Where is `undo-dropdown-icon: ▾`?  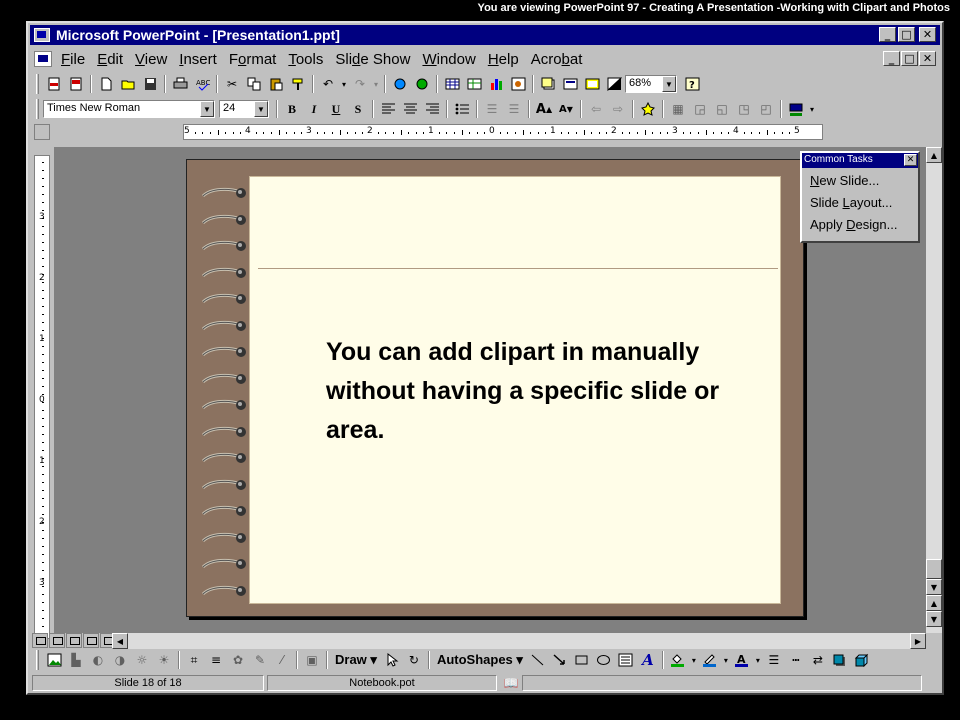
undo-dropdown-icon: ▾ is located at coordinates (344, 84).